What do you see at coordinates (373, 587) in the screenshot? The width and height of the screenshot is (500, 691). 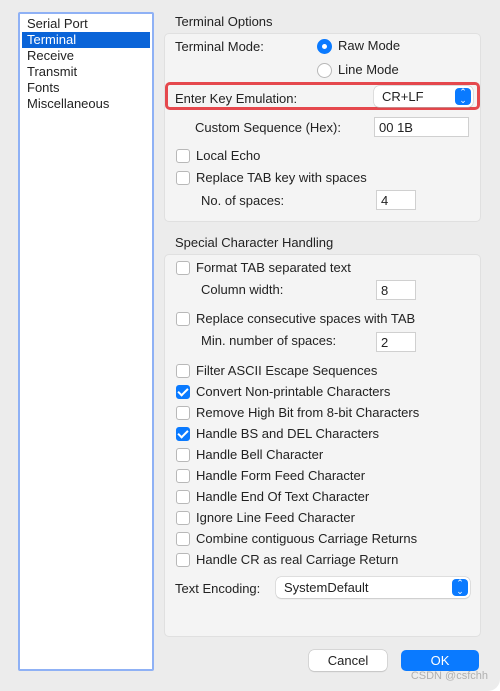 I see `text-encoding-select: SystemDefault ⌃ ⌄` at bounding box center [373, 587].